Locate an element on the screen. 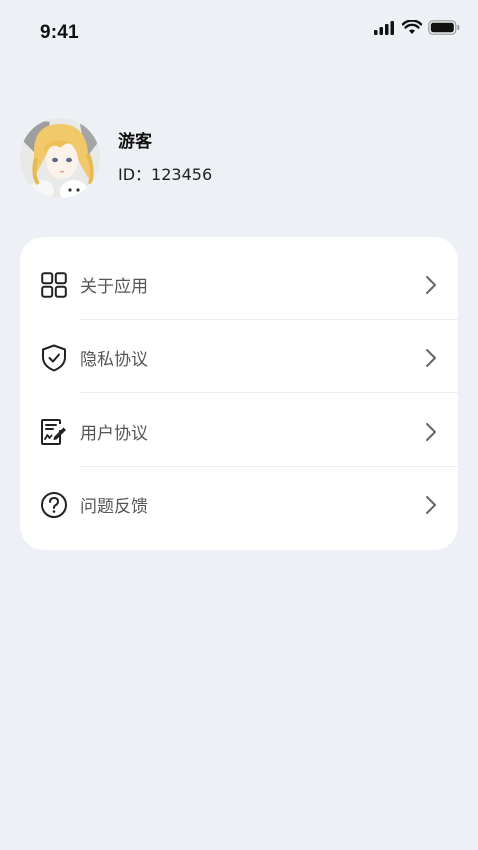 The image size is (478, 850). avatar-illustration is located at coordinates (60, 158).